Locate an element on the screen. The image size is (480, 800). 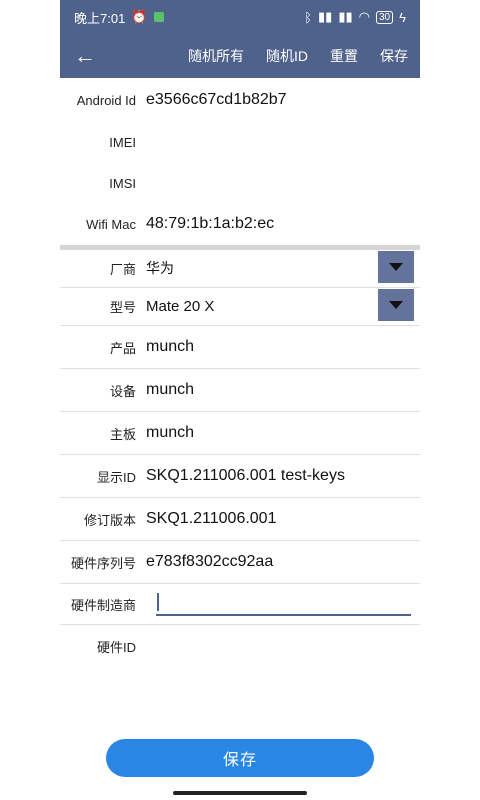
random-id-button: 随机ID is located at coordinates (287, 56).